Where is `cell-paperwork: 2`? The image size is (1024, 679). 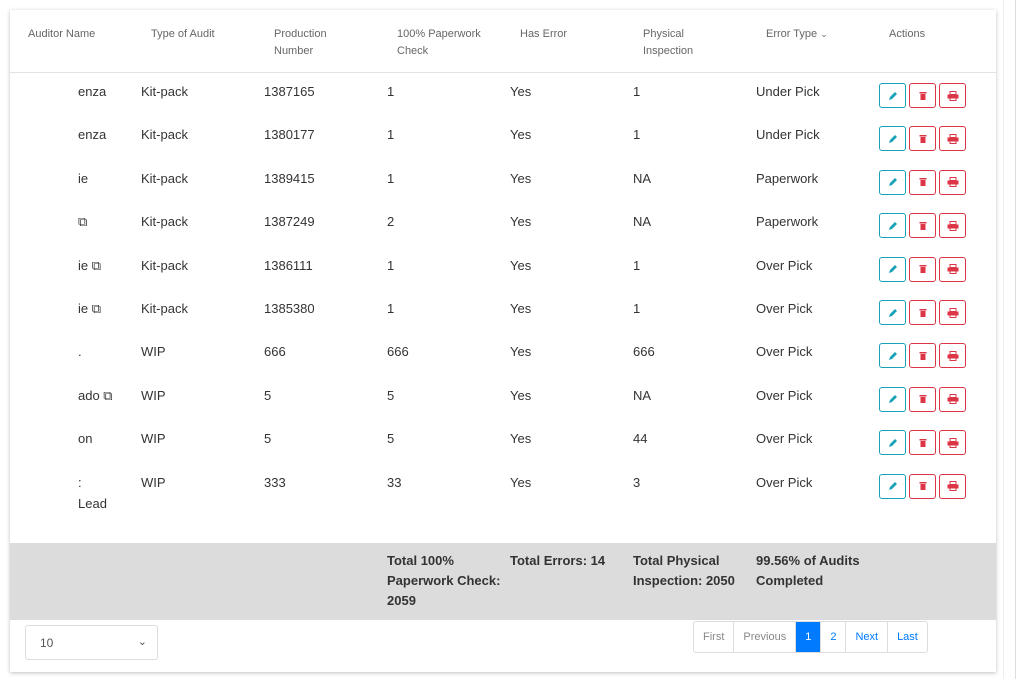
cell-paperwork: 2 is located at coordinates (391, 222).